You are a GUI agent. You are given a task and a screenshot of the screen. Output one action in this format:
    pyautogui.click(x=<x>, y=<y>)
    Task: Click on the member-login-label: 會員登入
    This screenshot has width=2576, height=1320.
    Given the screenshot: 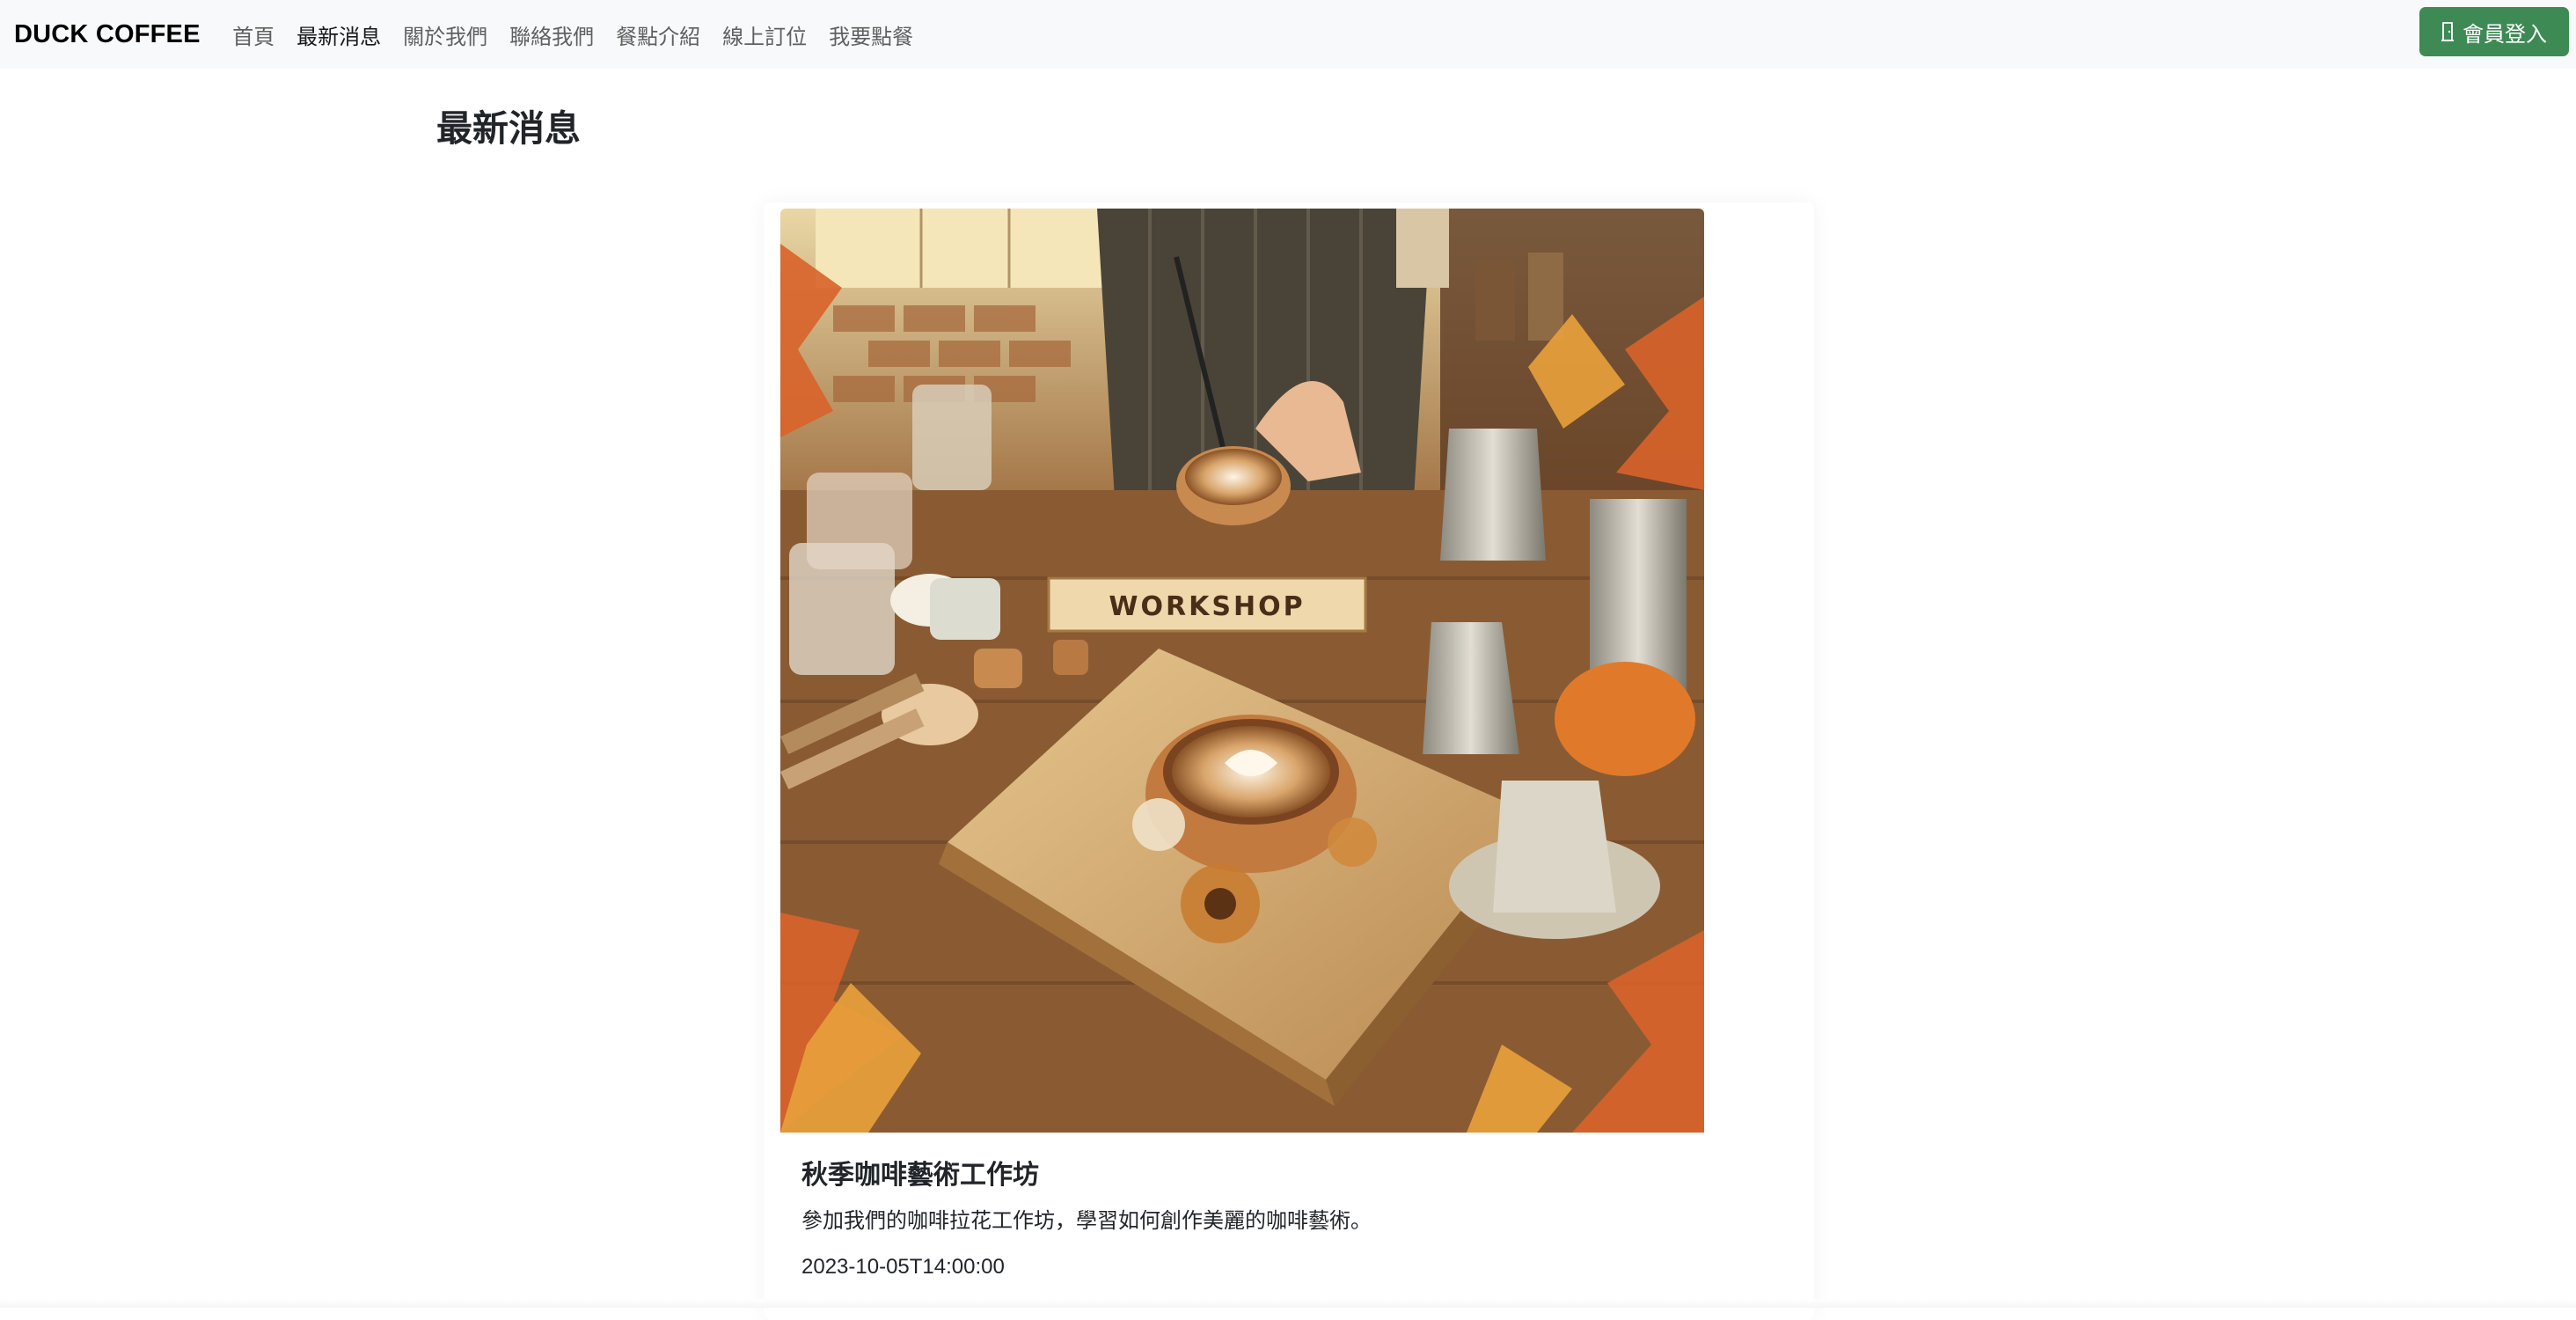 What is the action you would take?
    pyautogui.click(x=2505, y=35)
    